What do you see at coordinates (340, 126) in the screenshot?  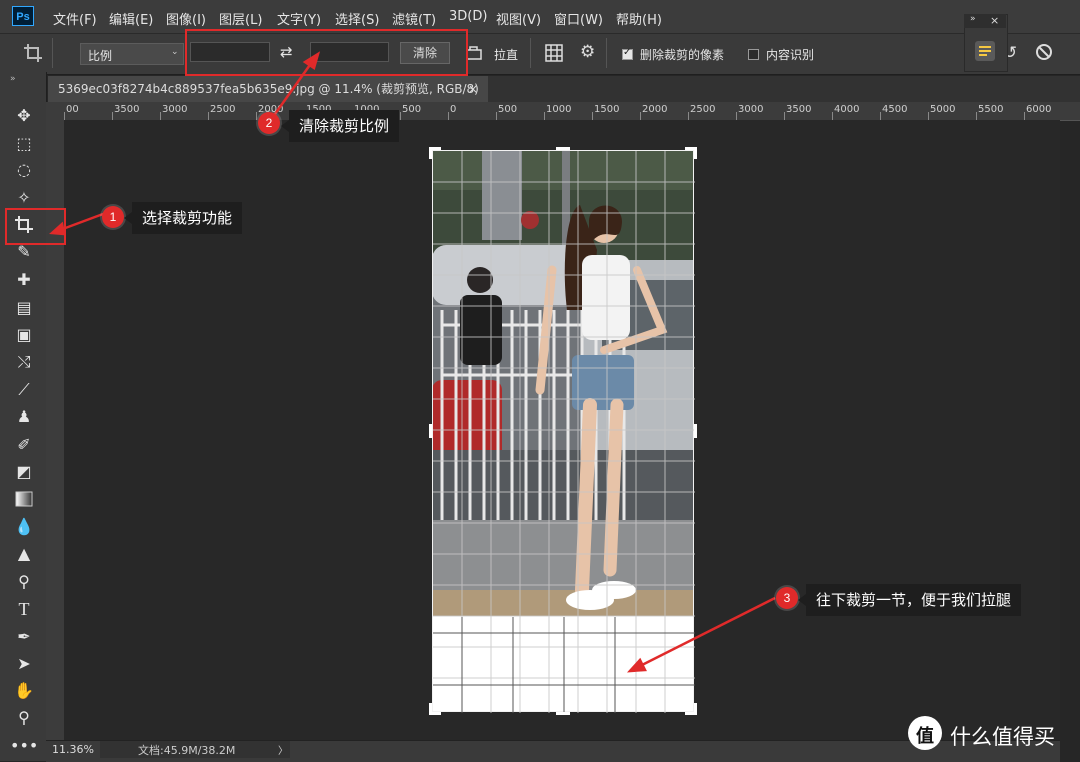 I see `step2-callout: 清除裁剪比例` at bounding box center [340, 126].